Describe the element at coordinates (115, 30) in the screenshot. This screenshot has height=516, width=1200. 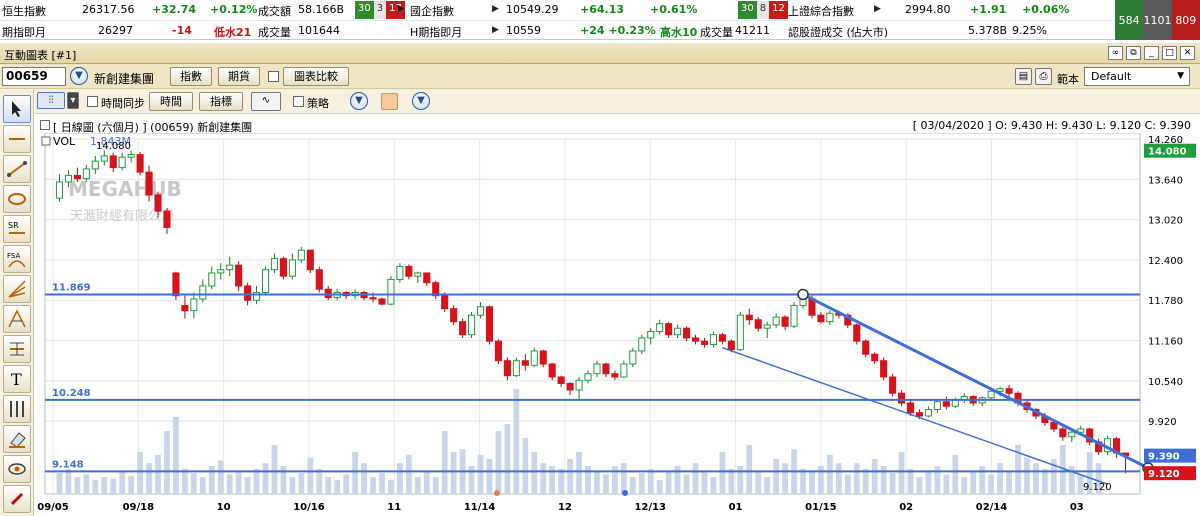
I see `ticker-future-value: 26297` at that location.